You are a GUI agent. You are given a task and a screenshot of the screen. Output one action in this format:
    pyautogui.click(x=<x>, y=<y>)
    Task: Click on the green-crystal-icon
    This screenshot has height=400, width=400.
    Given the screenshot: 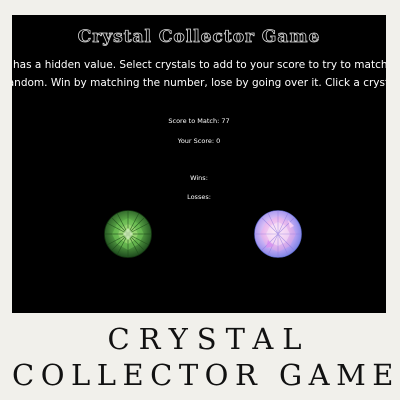 What is the action you would take?
    pyautogui.click(x=128, y=234)
    